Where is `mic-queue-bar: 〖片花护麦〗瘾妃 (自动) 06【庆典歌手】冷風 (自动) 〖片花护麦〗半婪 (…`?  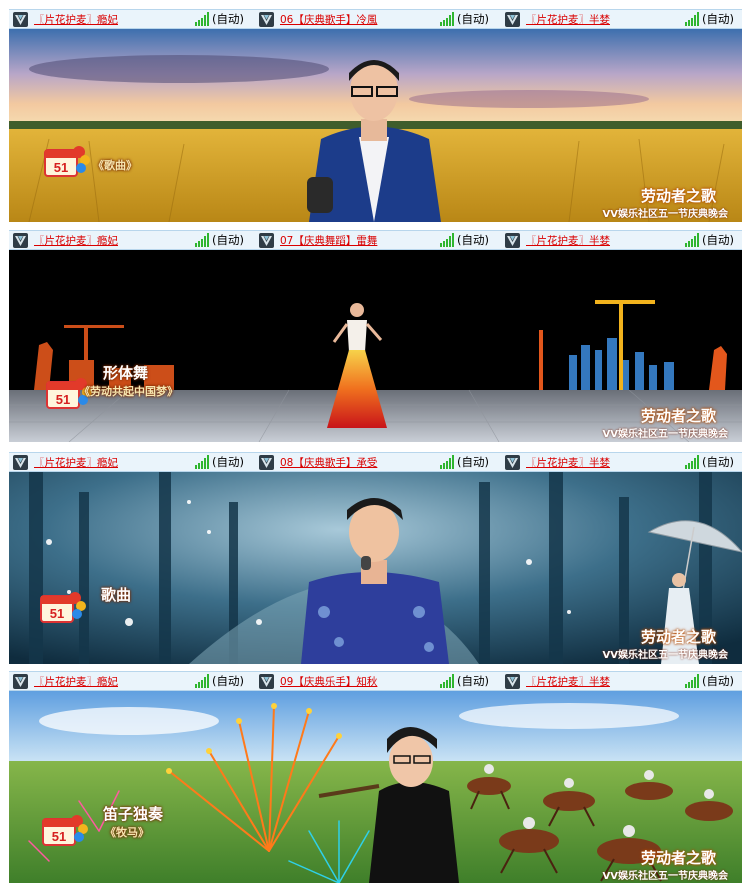
mic-queue-bar: 〖片花护麦〗瘾妃 (自动) 06【庆典歌手】冷風 (自动) 〖片花护麦〗半婪 (… is located at coordinates (375, 19).